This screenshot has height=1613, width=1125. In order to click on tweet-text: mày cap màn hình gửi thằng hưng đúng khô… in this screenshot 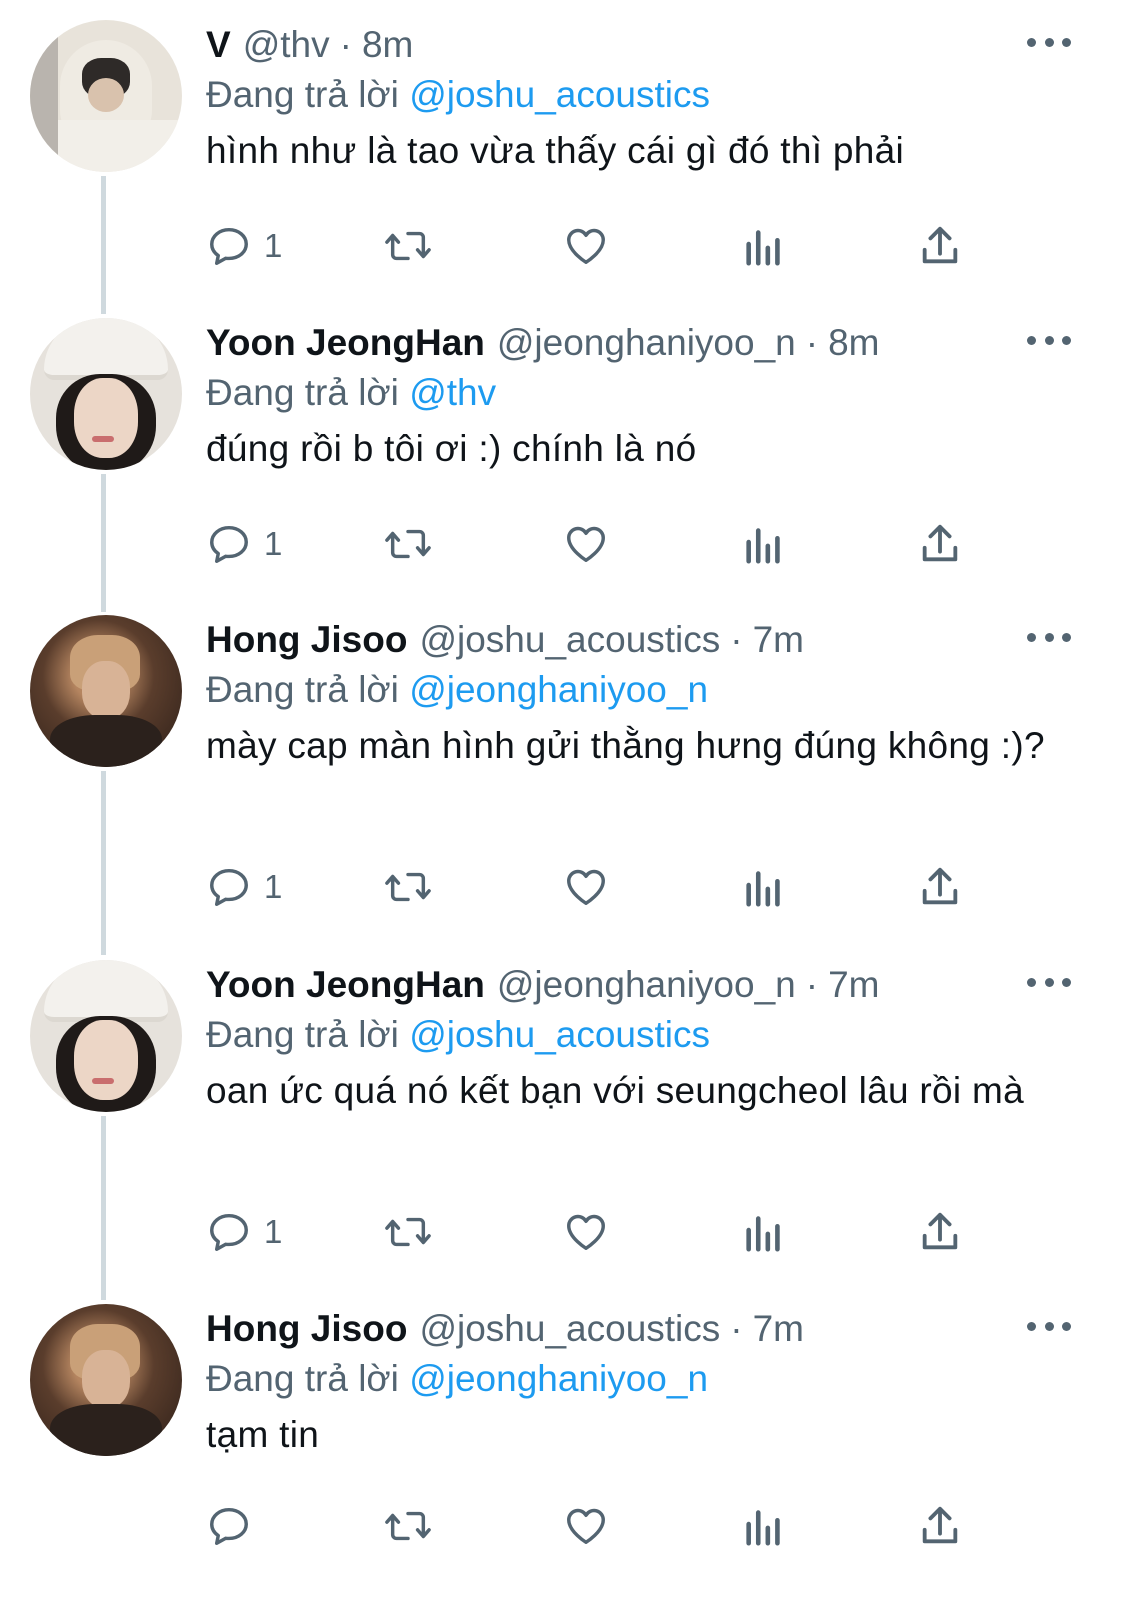, I will do `click(625, 745)`.